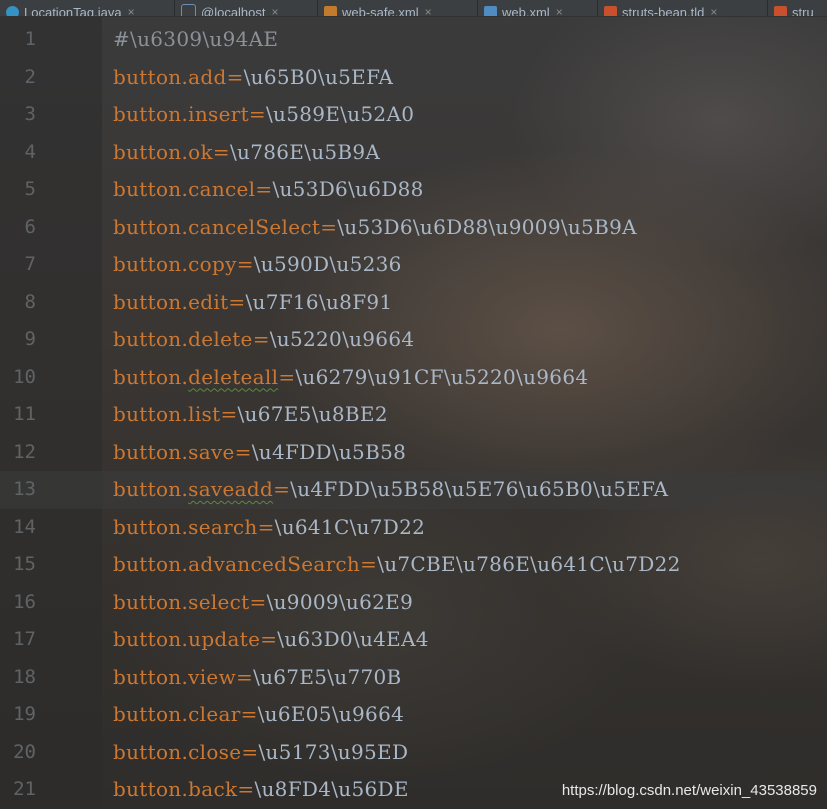  Describe the element at coordinates (220, 339) in the screenshot. I see `property-key: delete` at that location.